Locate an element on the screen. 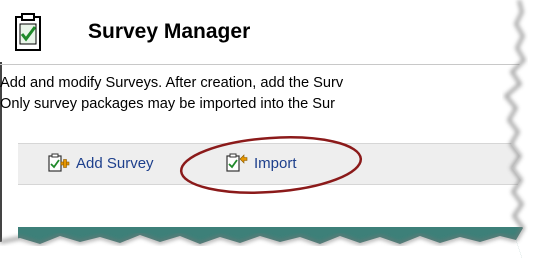 This screenshot has height=258, width=539. grid-header-band is located at coordinates (278, 242).